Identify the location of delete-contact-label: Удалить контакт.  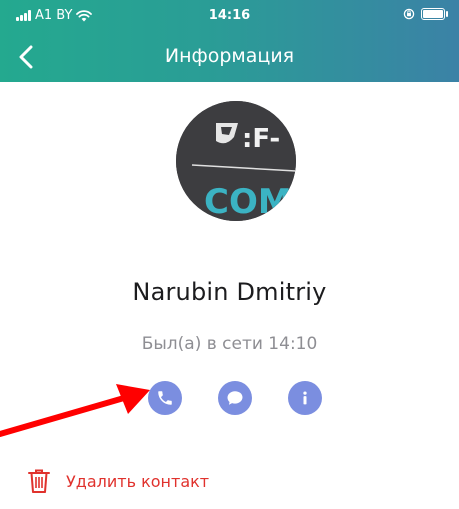
(138, 481).